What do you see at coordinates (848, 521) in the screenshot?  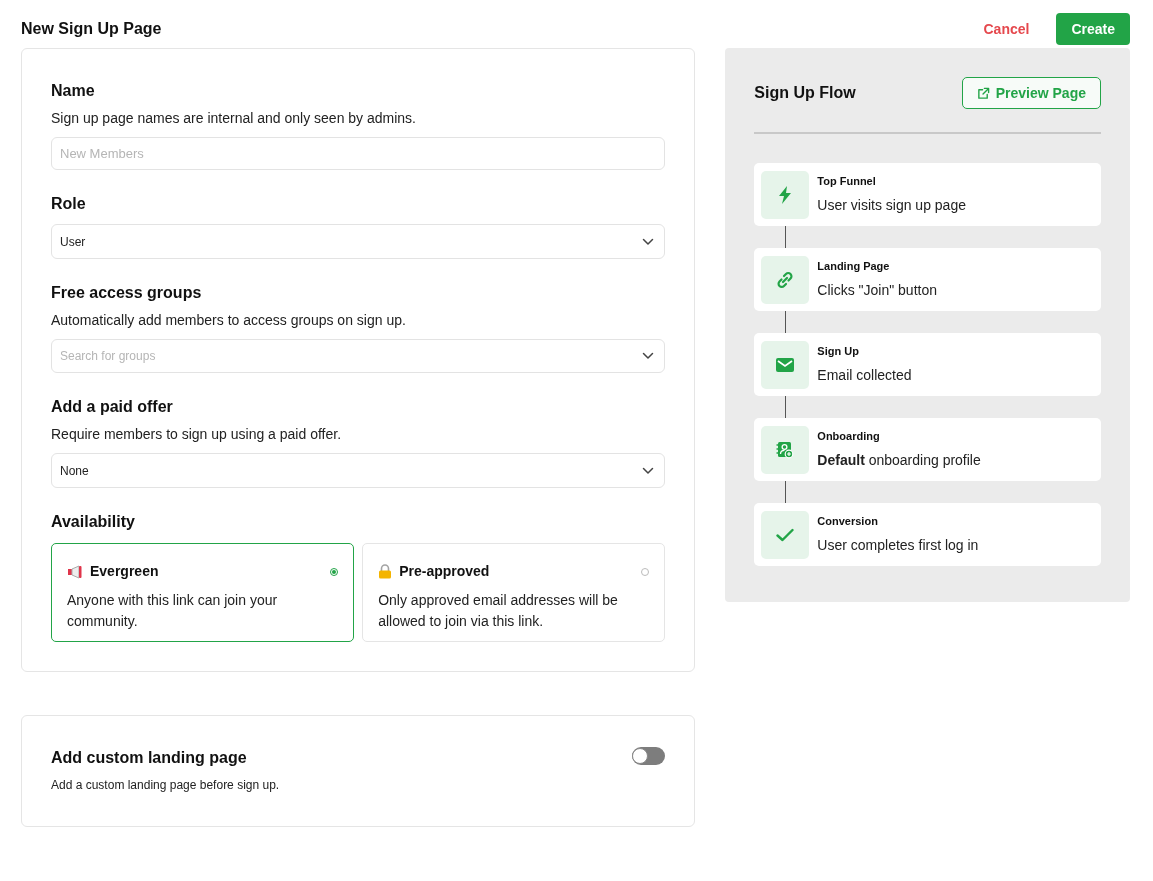 I see `step-title: Conversion` at bounding box center [848, 521].